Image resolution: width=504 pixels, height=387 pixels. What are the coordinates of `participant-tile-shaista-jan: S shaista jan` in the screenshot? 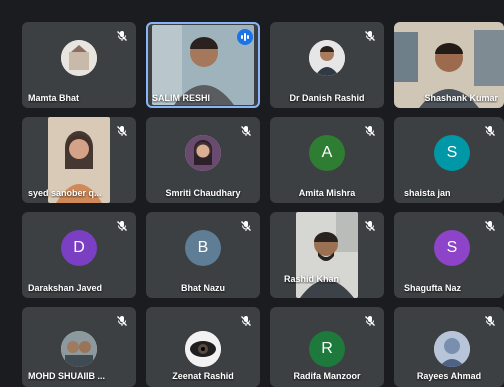 It's located at (449, 160).